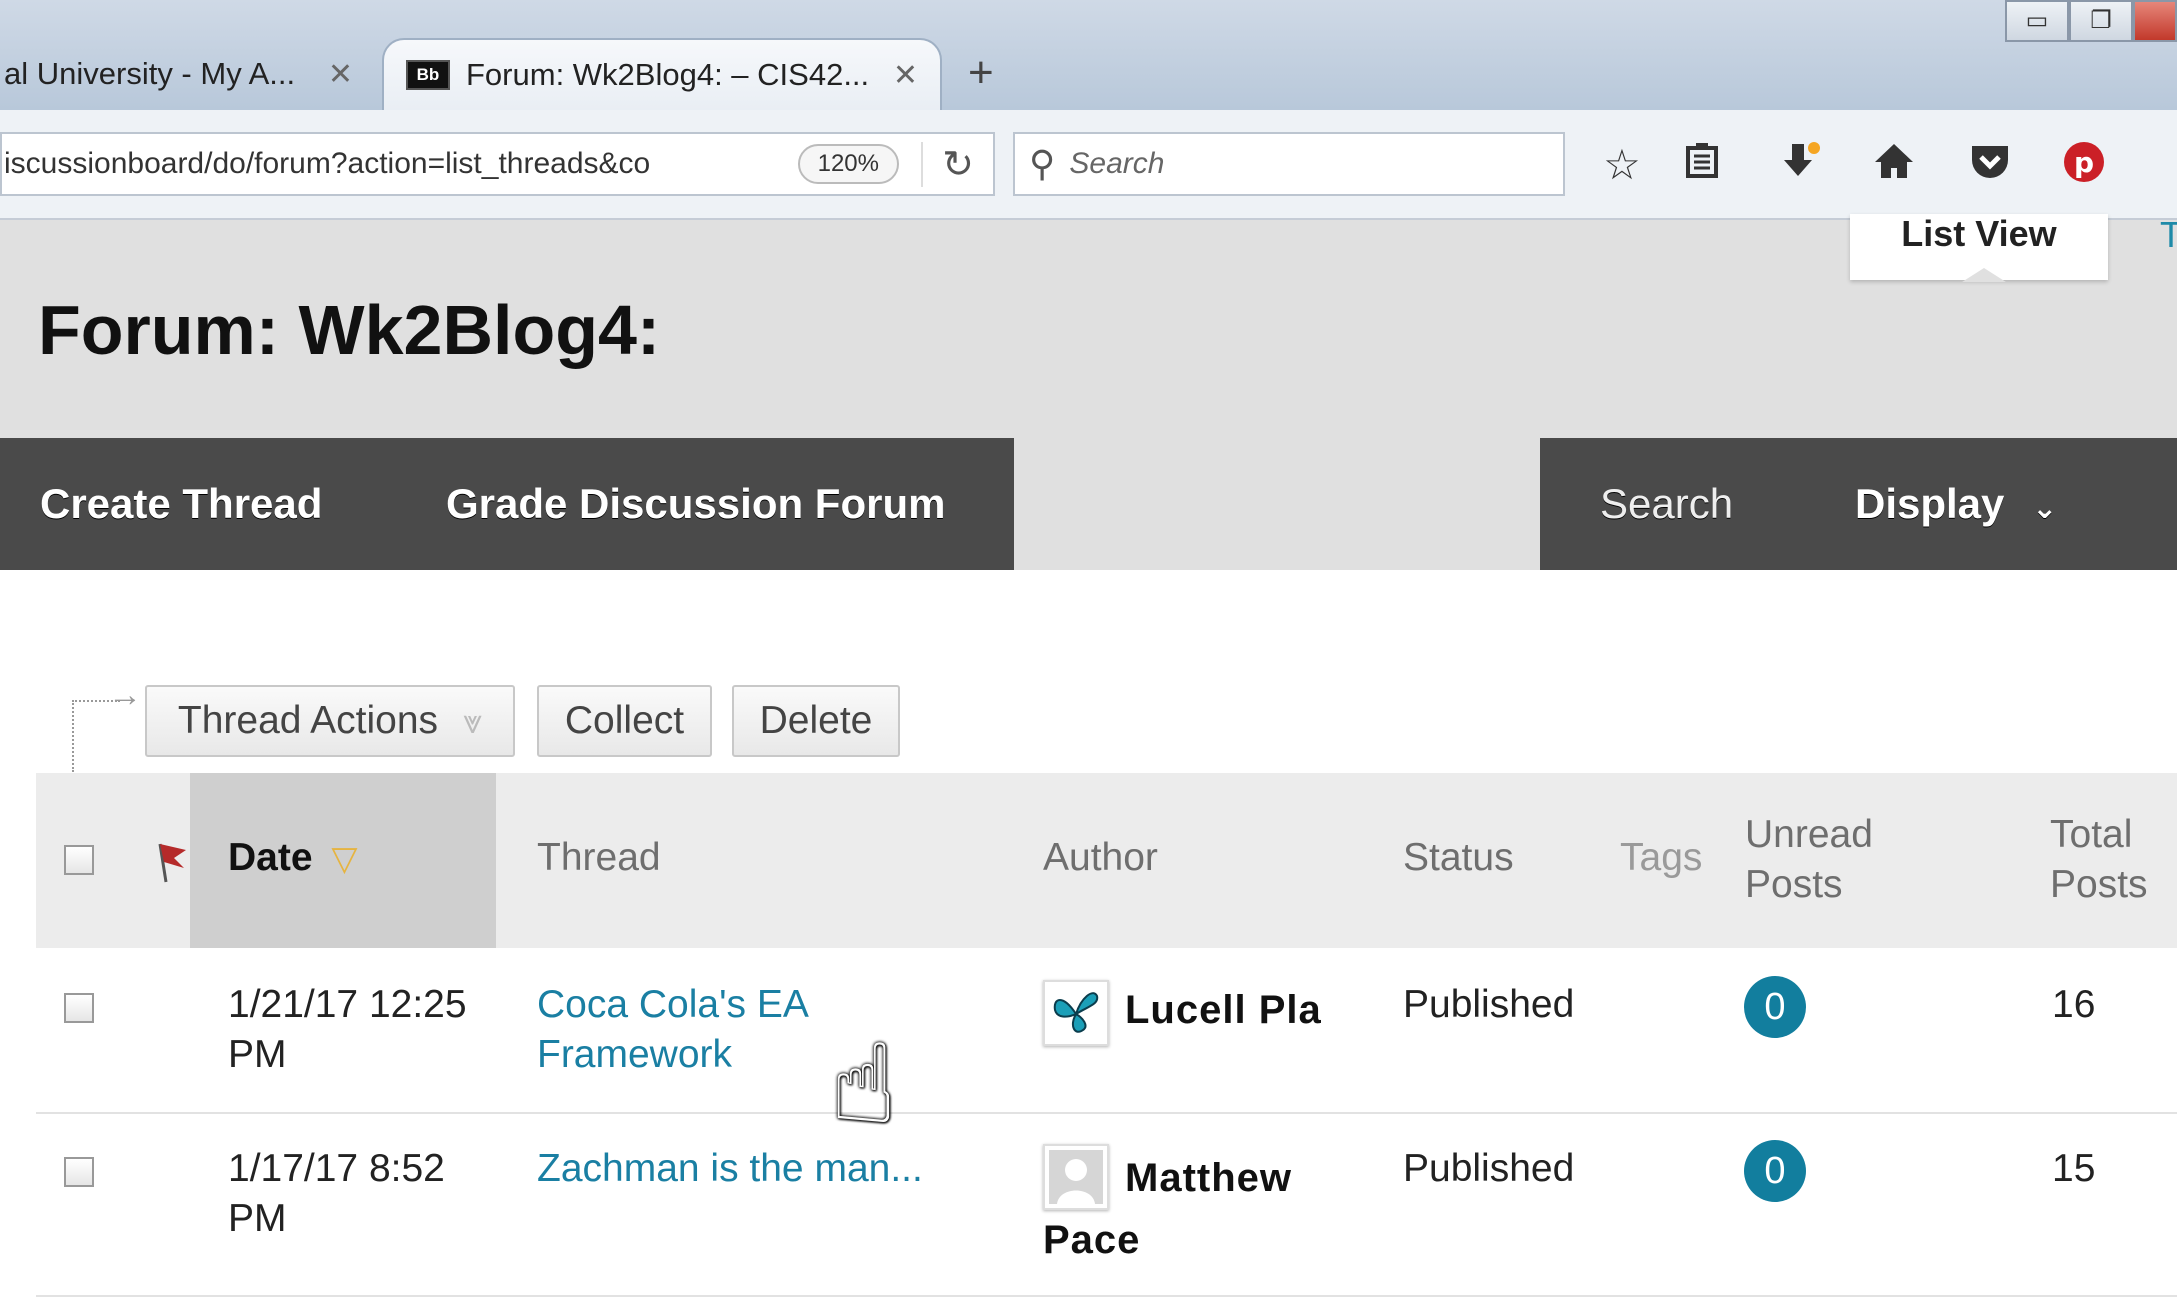 This screenshot has width=2177, height=1297. I want to click on browser-tab-university: al University - My A... ✕, so click(187, 74).